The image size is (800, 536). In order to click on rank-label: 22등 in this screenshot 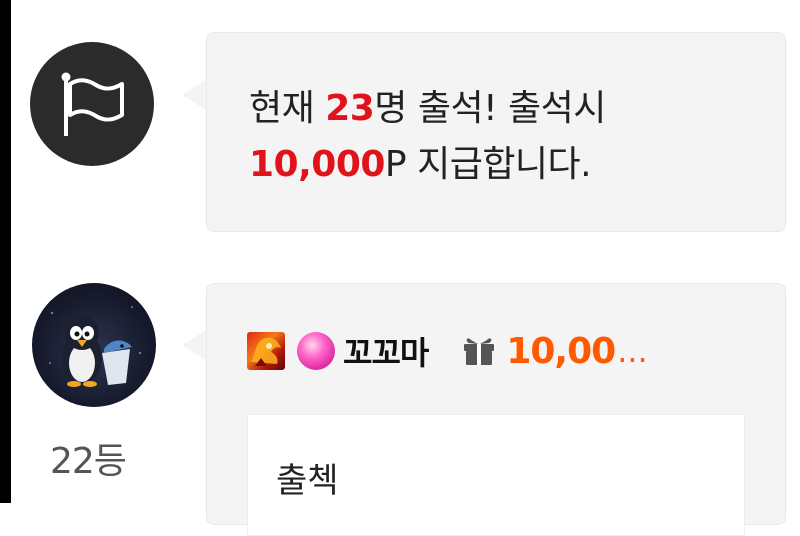, I will do `click(88, 461)`.